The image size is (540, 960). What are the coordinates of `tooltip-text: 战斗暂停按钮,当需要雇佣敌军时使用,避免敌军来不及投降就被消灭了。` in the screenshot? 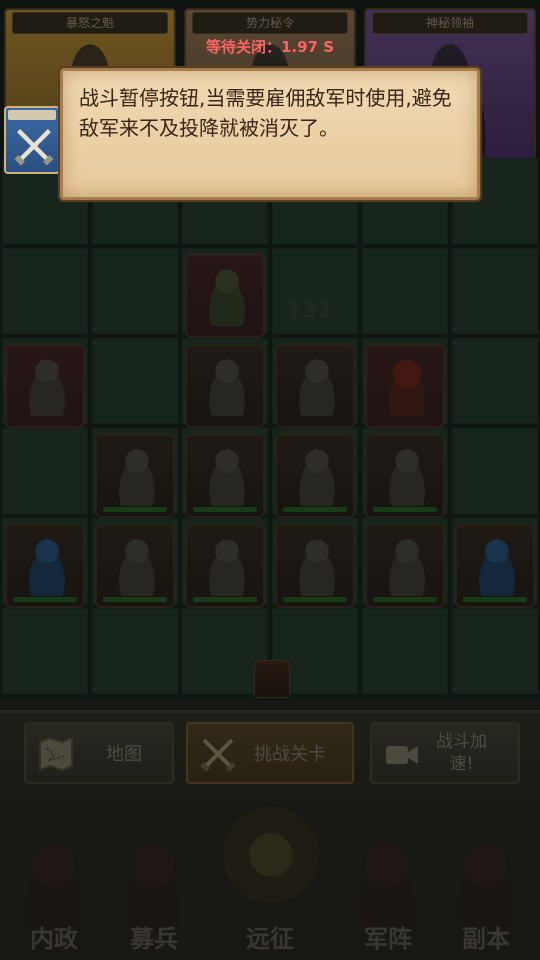 It's located at (265, 113).